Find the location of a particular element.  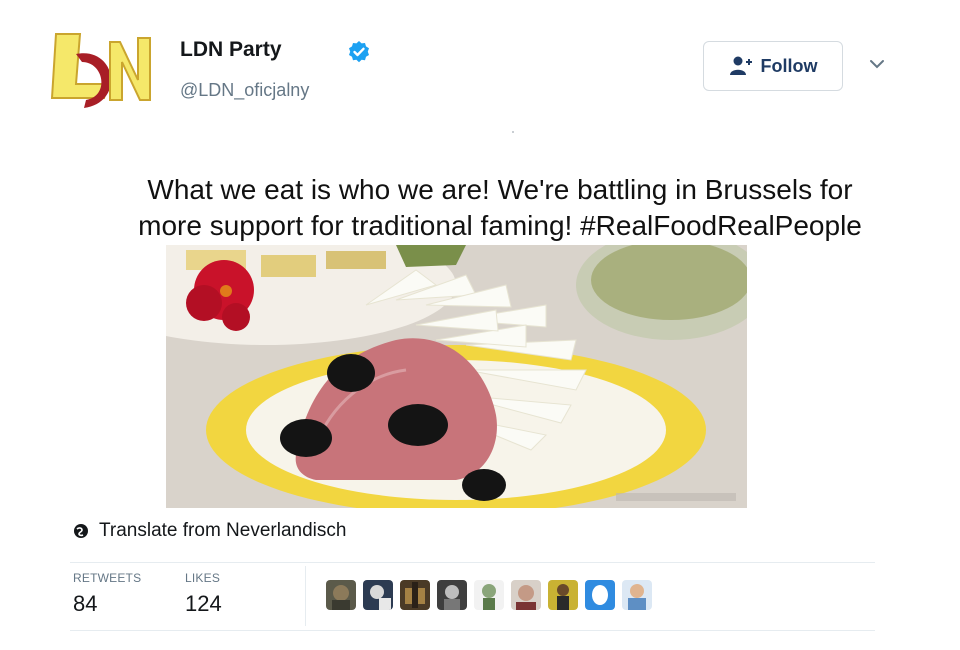

liker-avatars is located at coordinates (489, 595).